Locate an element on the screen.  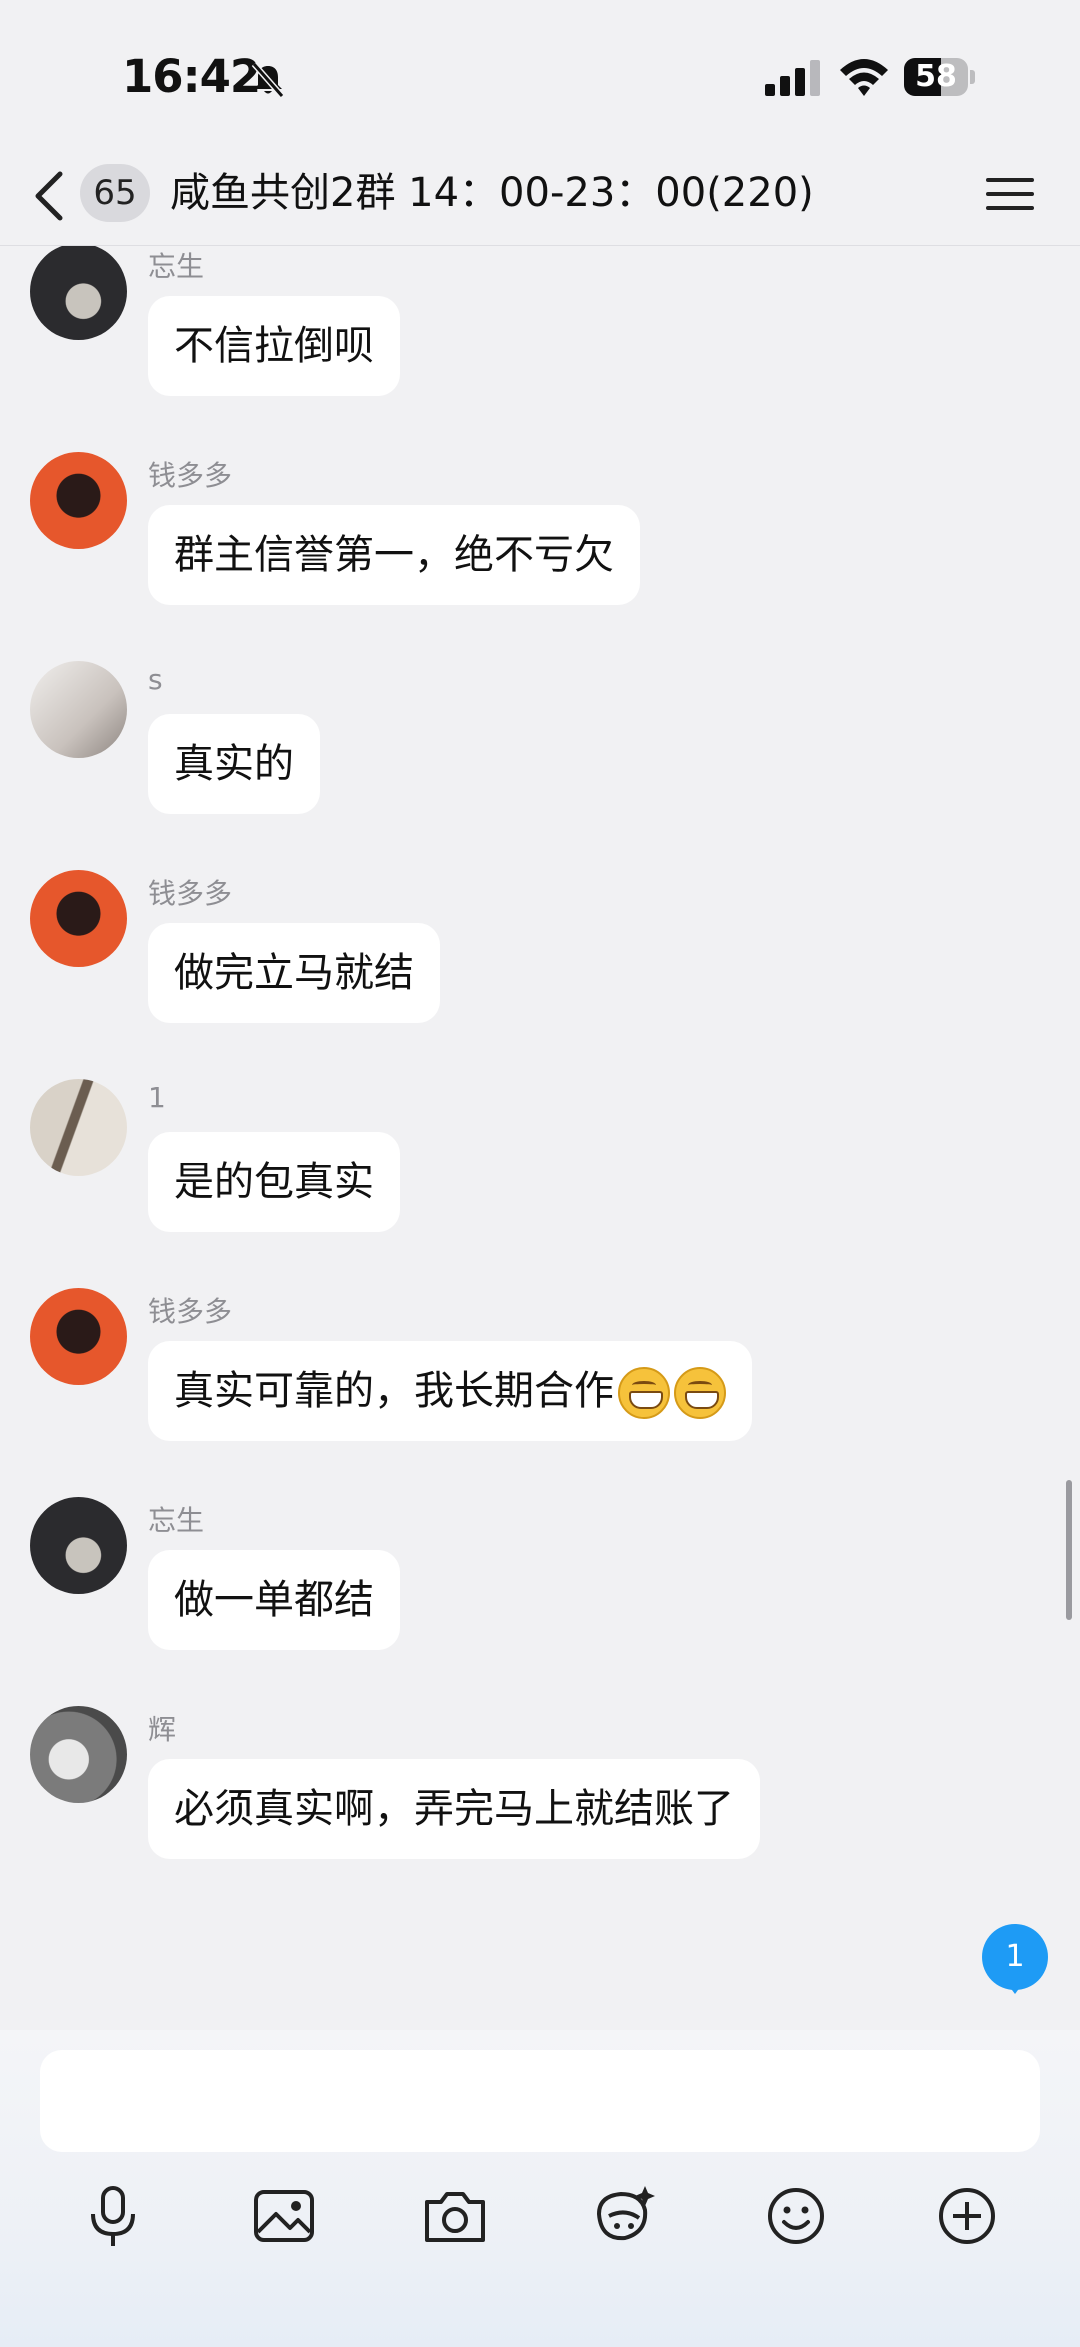
scrollbar is located at coordinates (1069, 1550).